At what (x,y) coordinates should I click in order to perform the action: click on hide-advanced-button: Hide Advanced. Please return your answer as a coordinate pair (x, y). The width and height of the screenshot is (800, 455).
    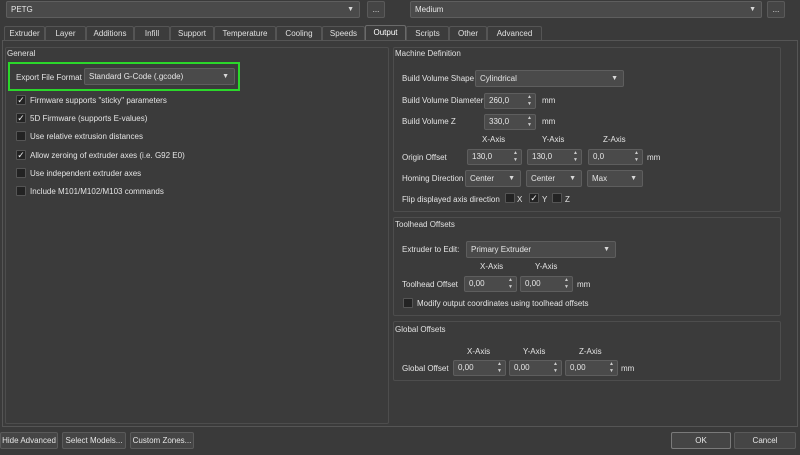
    Looking at the image, I should click on (29, 440).